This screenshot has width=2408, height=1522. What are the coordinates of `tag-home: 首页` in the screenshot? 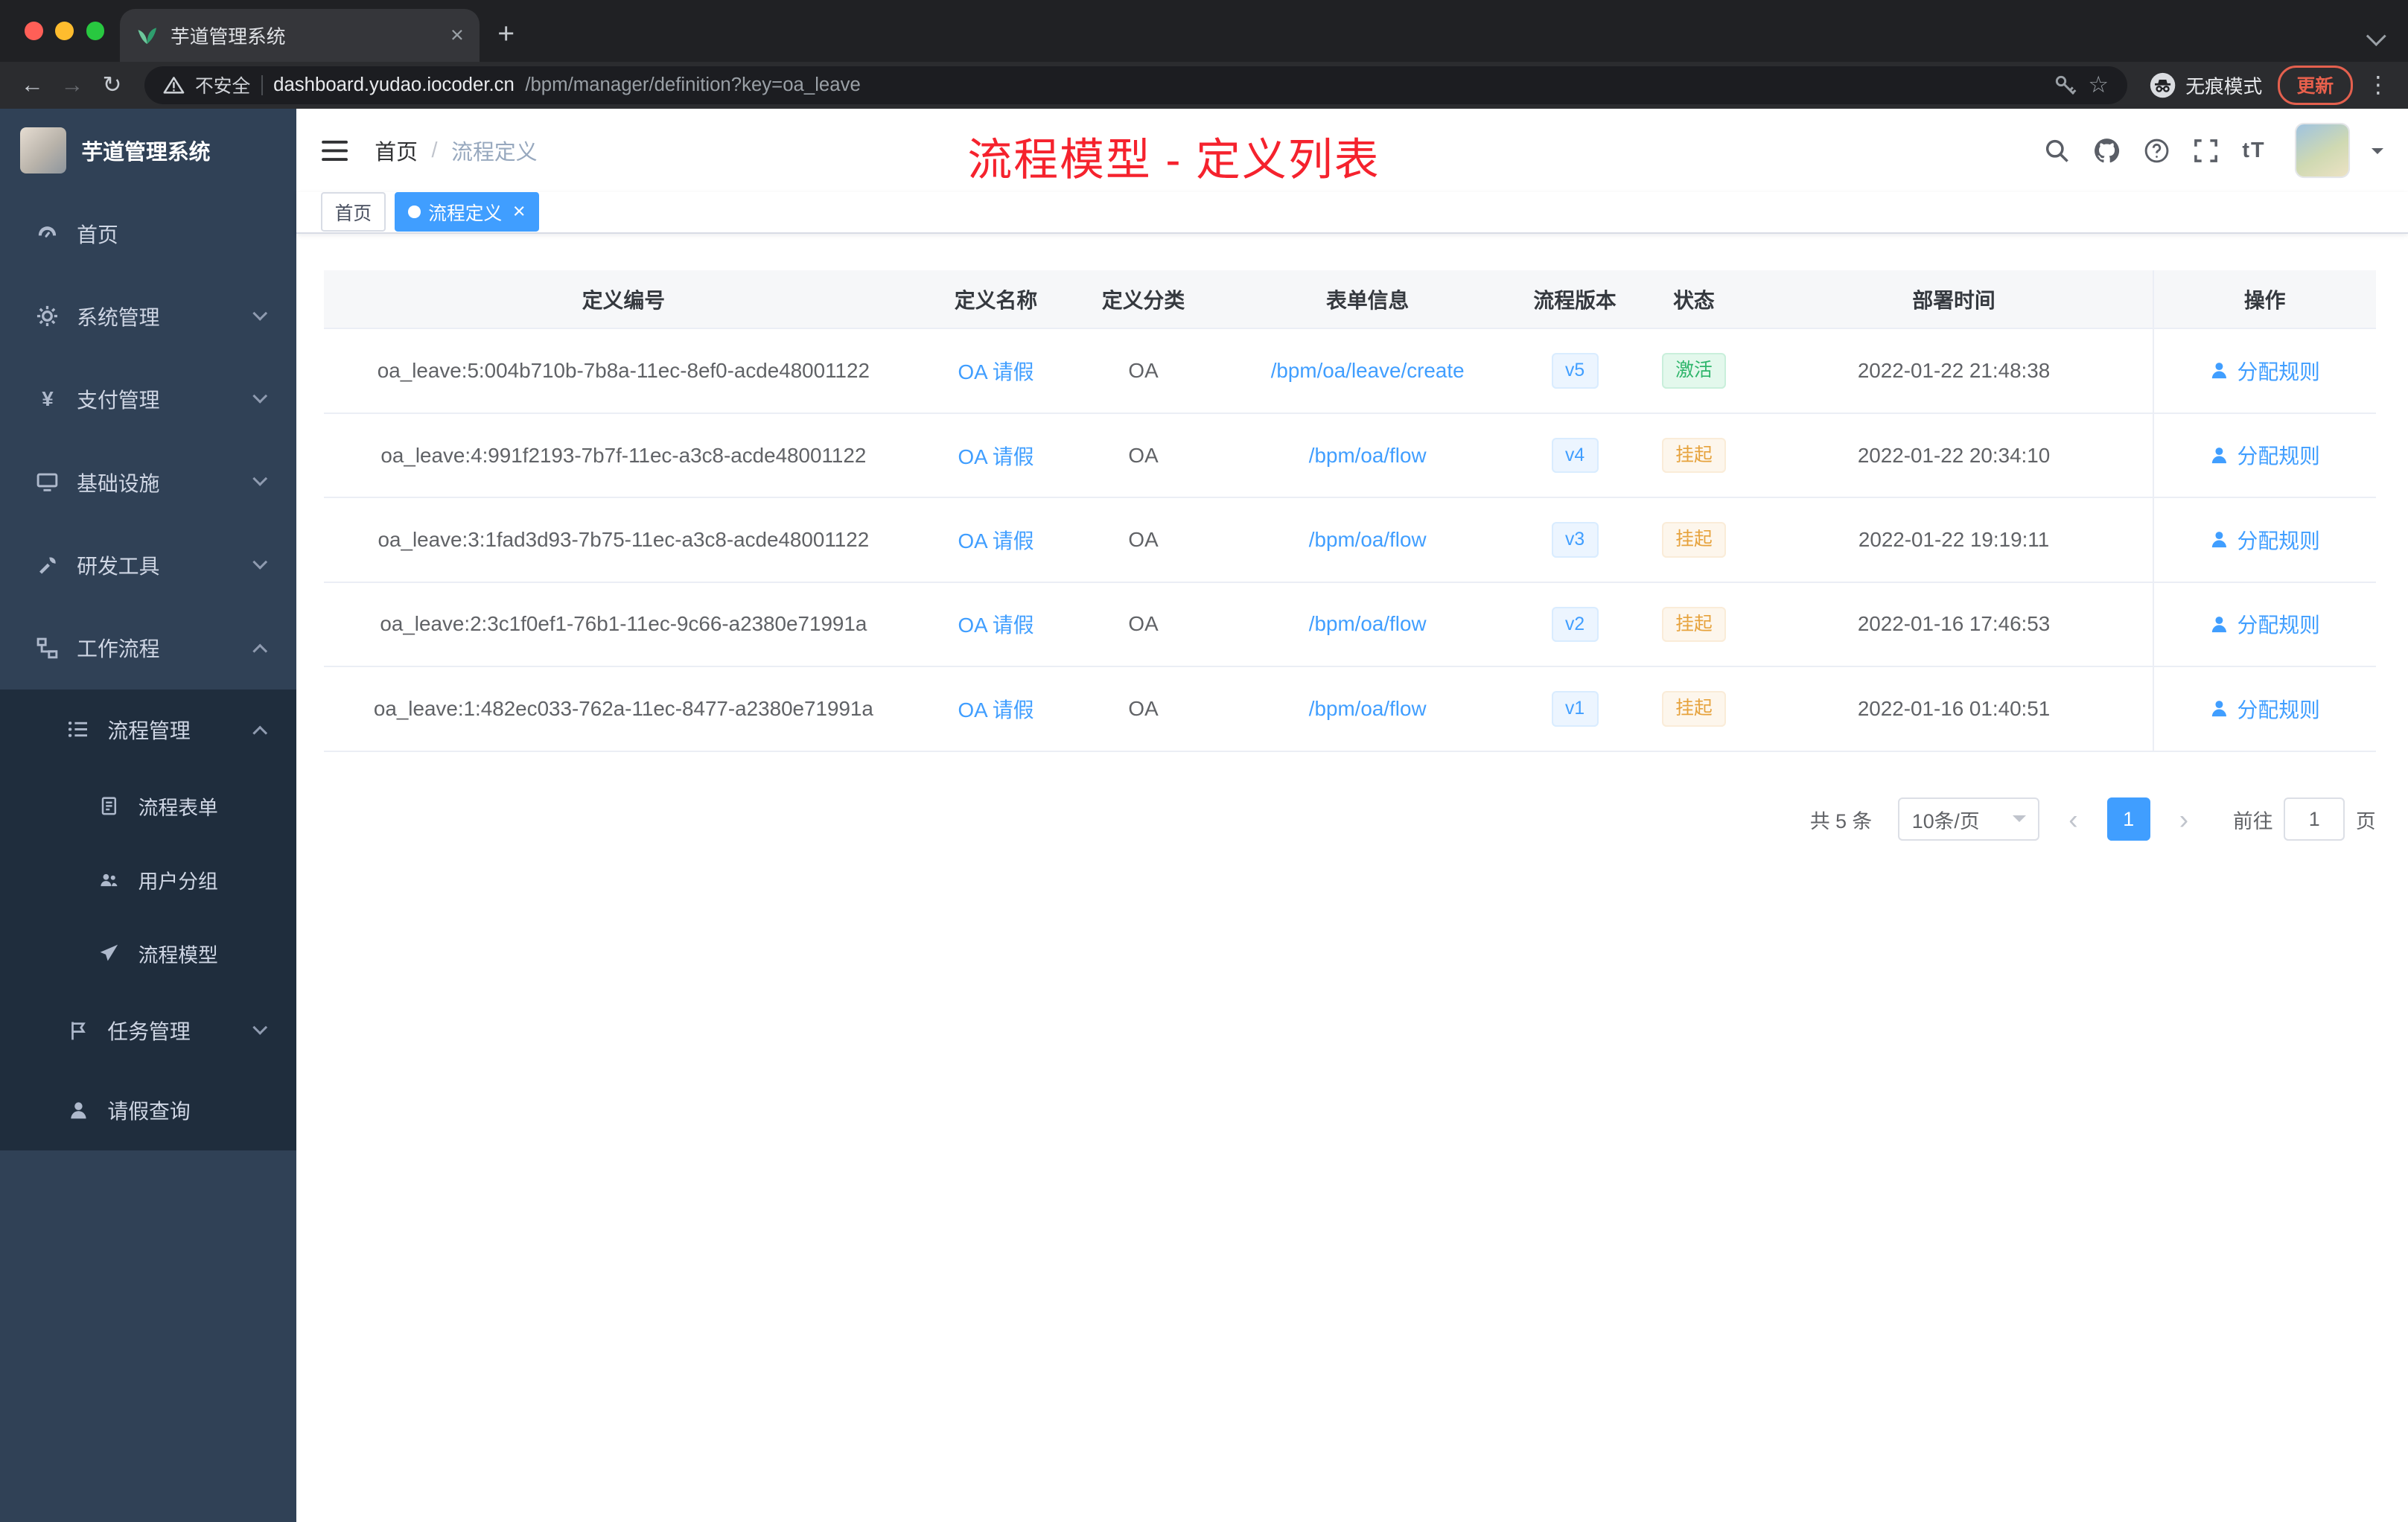 It's located at (353, 211).